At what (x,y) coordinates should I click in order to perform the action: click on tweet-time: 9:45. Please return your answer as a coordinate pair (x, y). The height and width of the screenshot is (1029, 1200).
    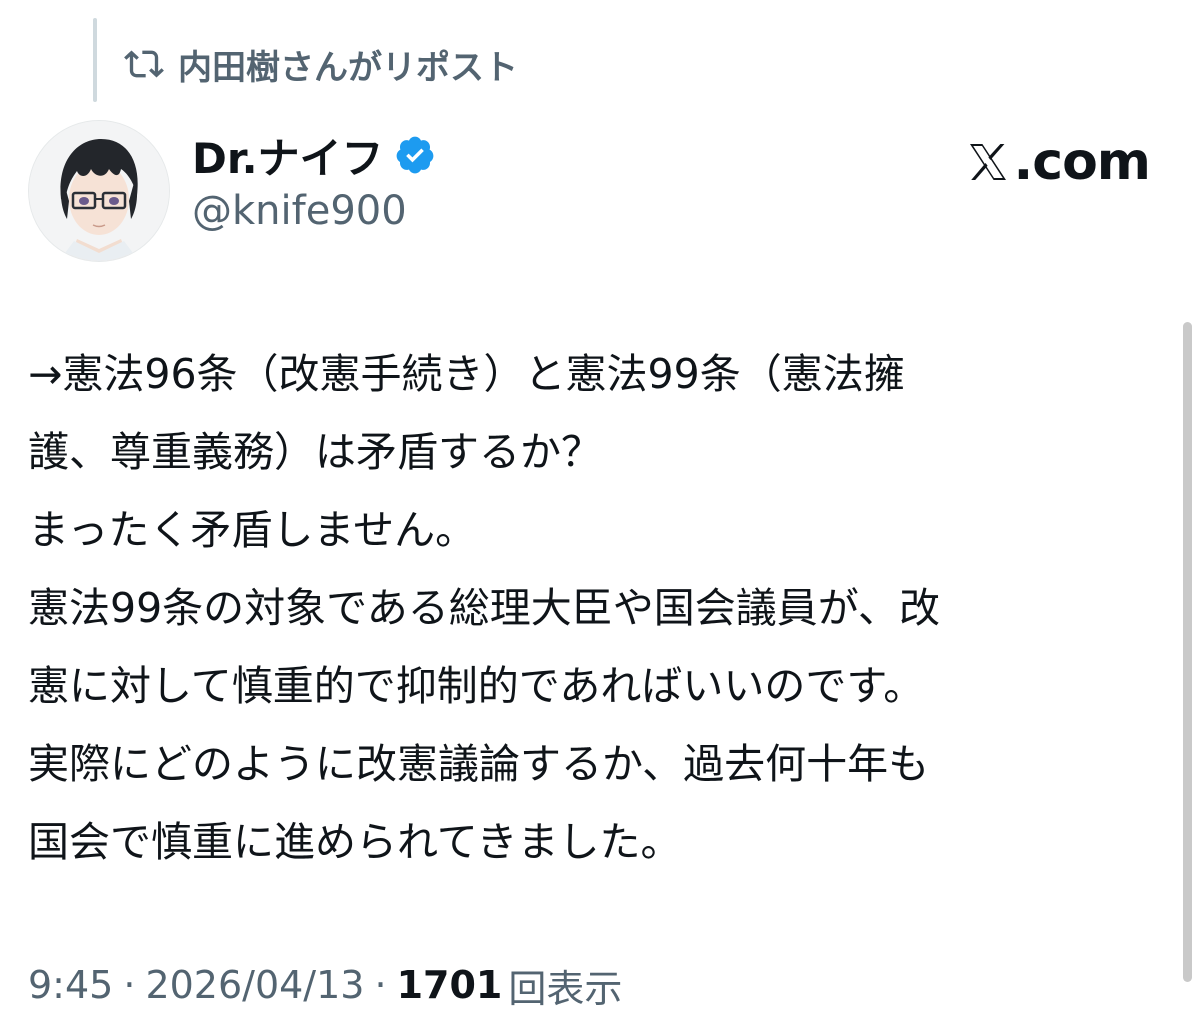
    Looking at the image, I should click on (70, 985).